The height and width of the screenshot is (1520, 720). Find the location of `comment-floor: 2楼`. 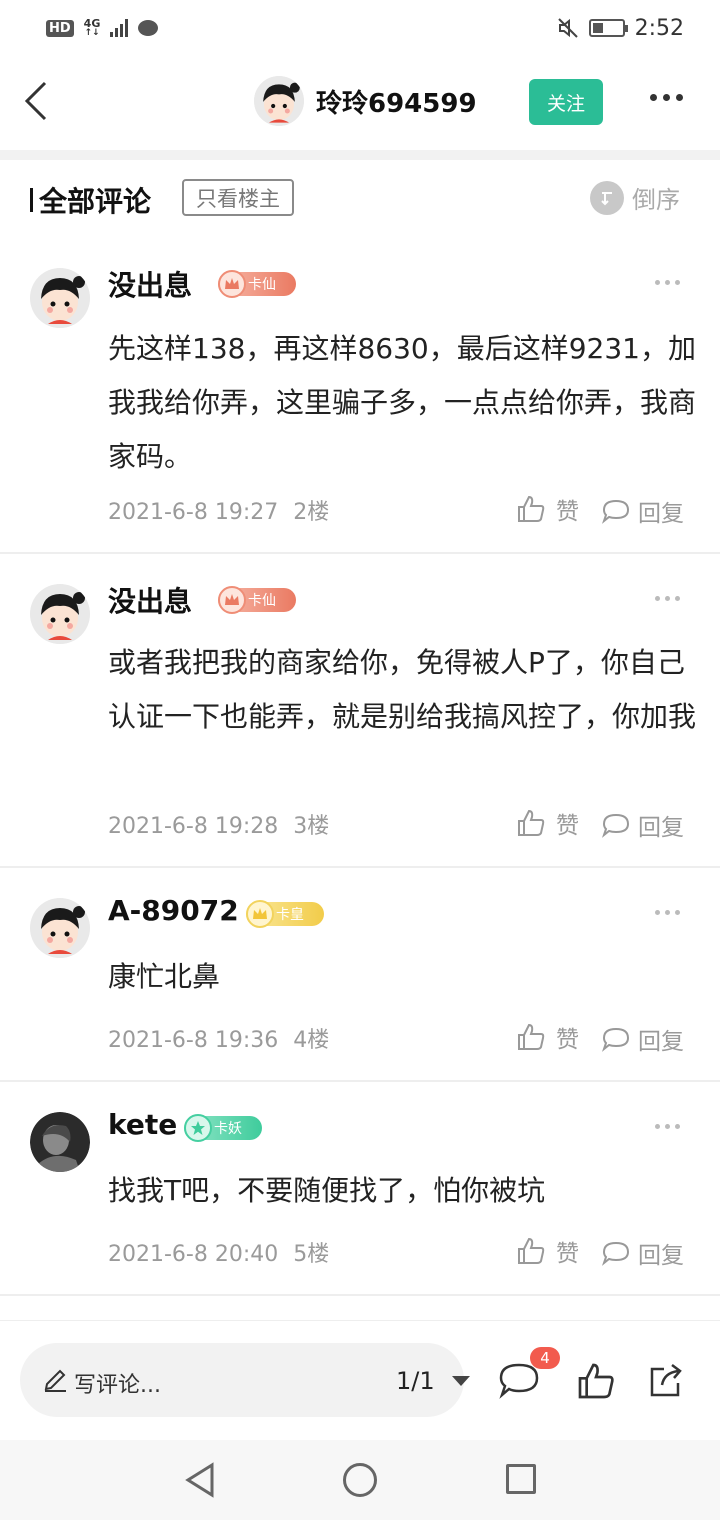

comment-floor: 2楼 is located at coordinates (311, 512).